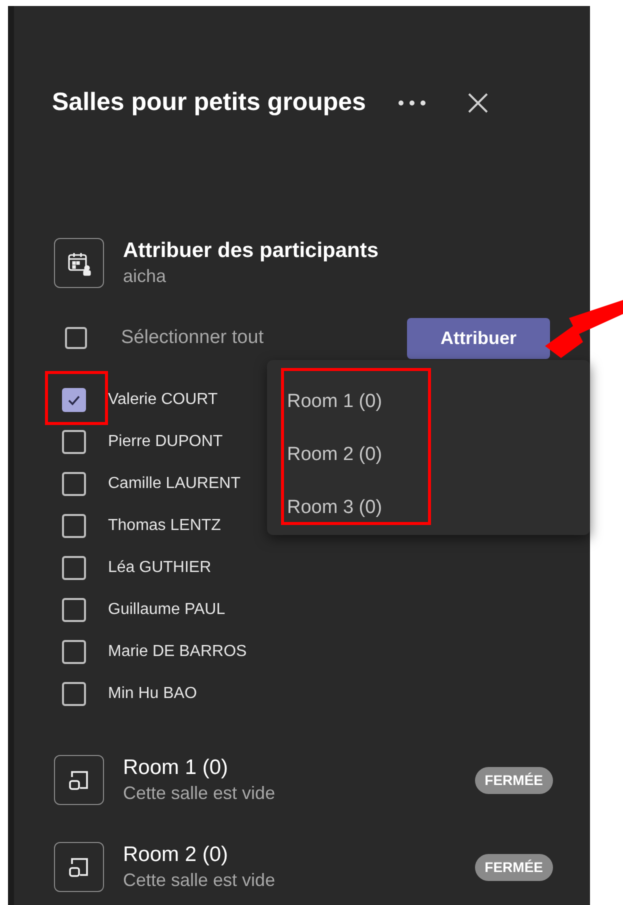 Image resolution: width=623 pixels, height=905 pixels. I want to click on panel-title: Salles pour petits groupes, so click(209, 102).